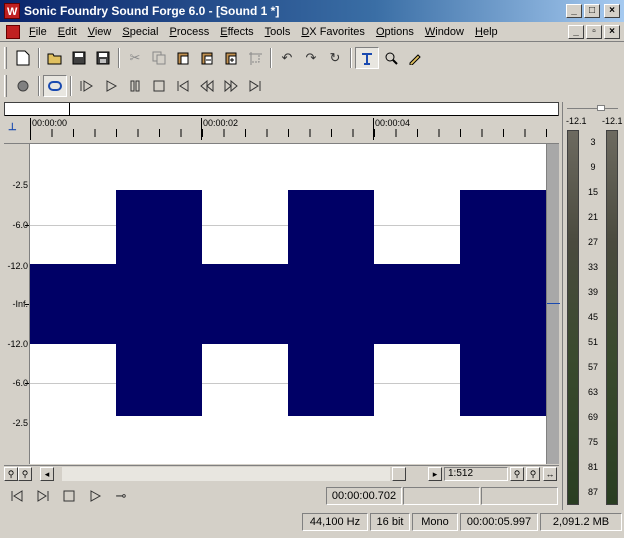 The width and height of the screenshot is (624, 538). What do you see at coordinates (576, 32) in the screenshot?
I see `doc-minimize-button: _` at bounding box center [576, 32].